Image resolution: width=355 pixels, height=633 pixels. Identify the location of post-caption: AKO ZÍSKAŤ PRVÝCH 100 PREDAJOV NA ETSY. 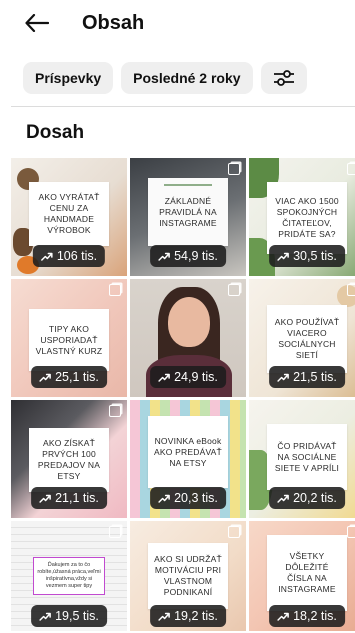
(69, 459).